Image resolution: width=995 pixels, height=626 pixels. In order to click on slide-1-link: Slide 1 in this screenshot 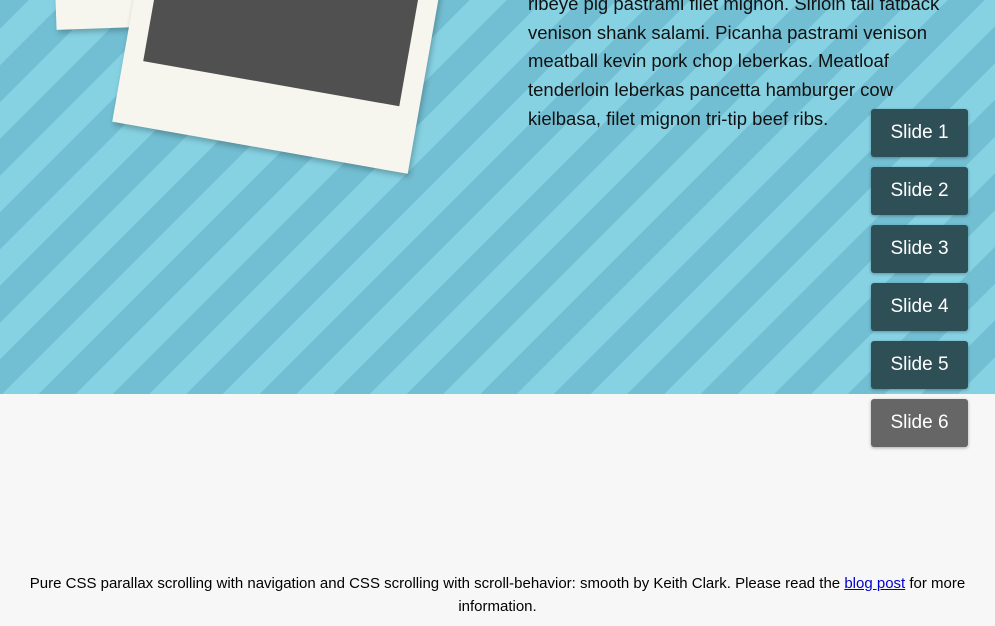, I will do `click(919, 133)`.